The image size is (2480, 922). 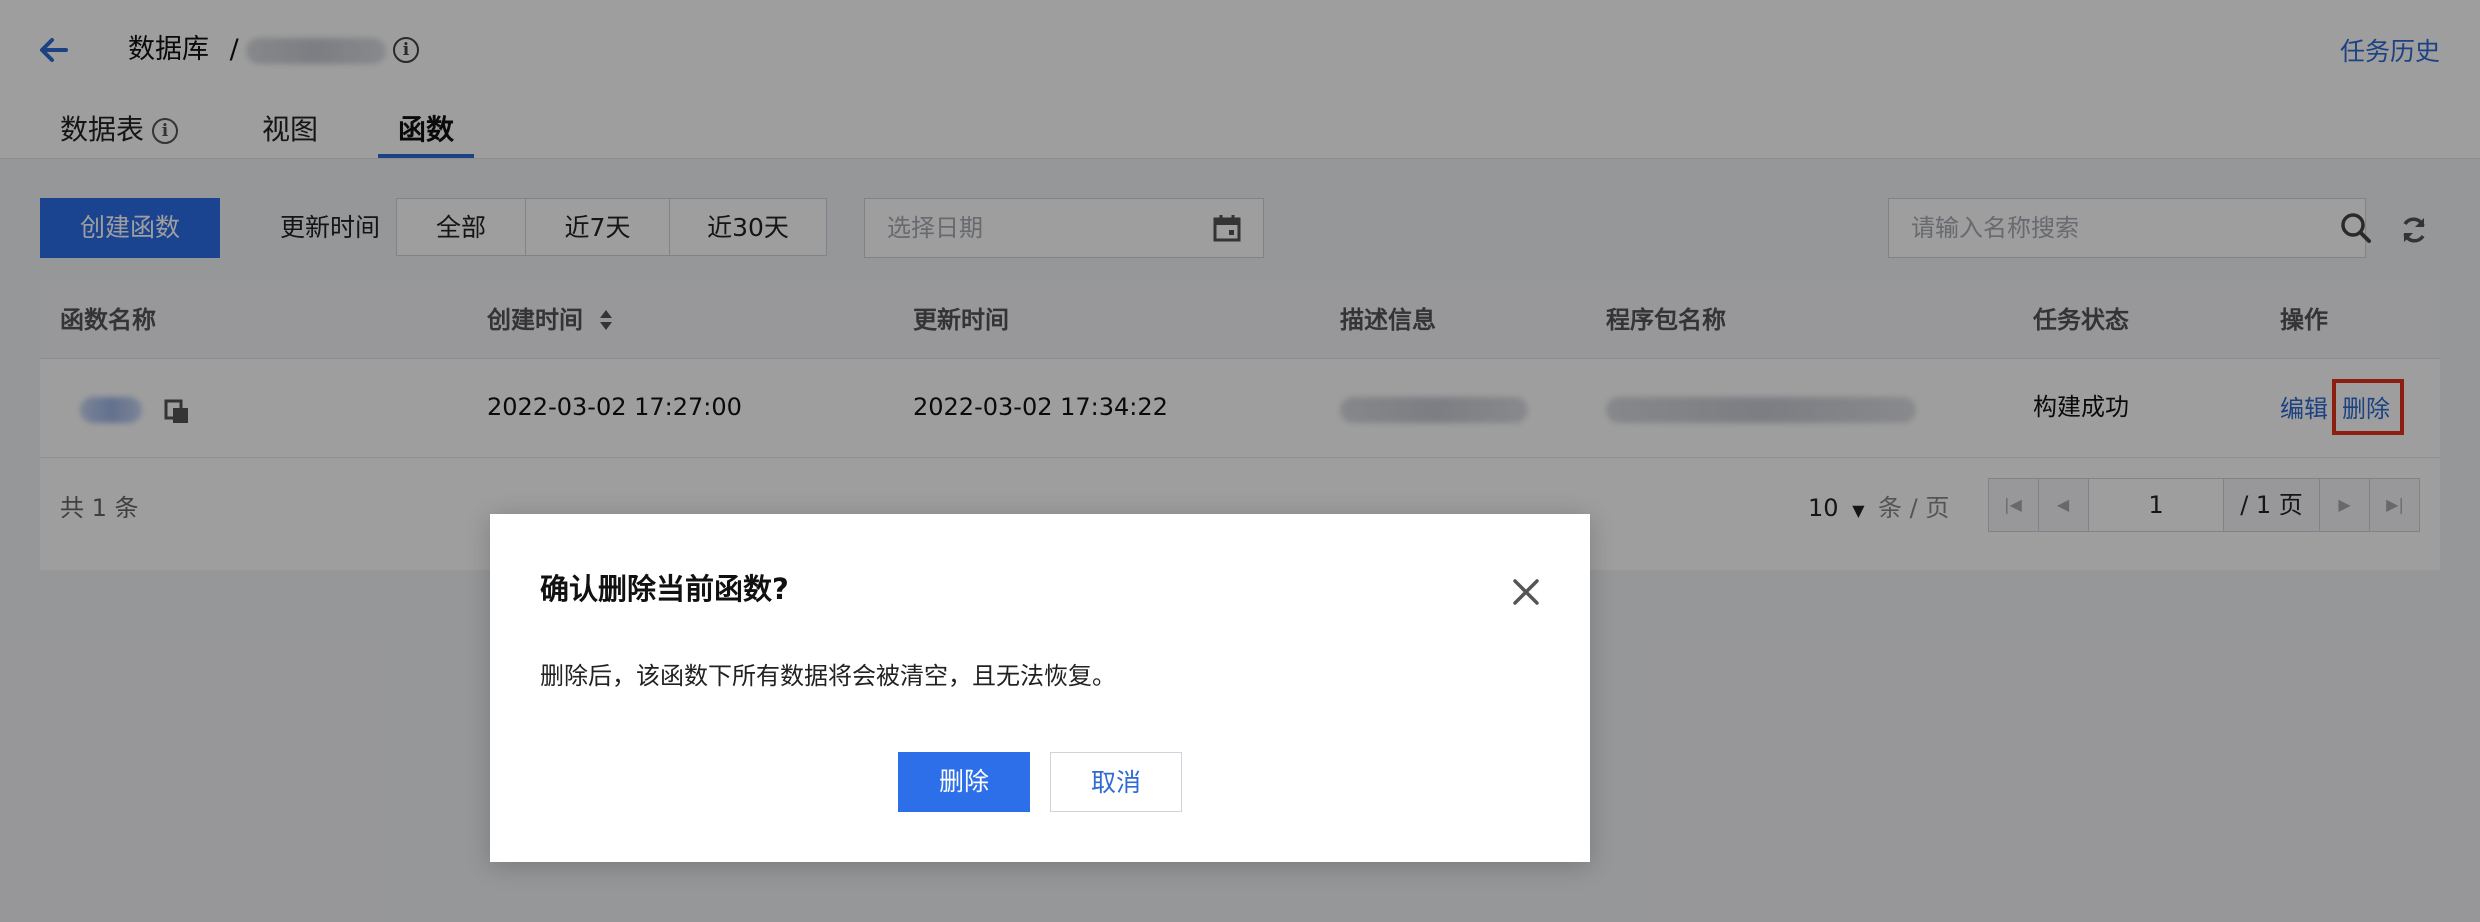 What do you see at coordinates (828, 676) in the screenshot?
I see `dialog-message: 删除后，该函数下所有数据将会被清空，且无法恢复。` at bounding box center [828, 676].